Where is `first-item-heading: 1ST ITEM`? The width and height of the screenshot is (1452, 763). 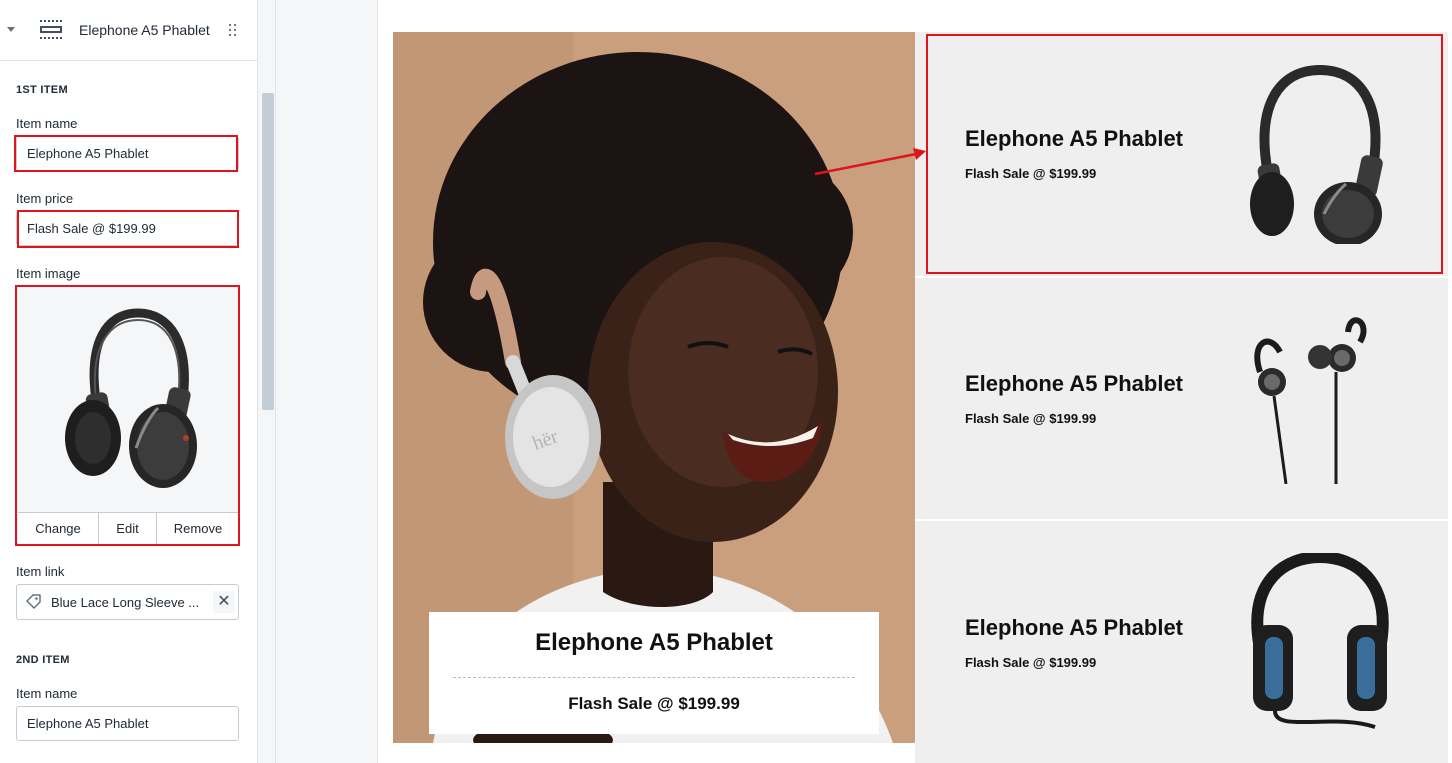
first-item-heading: 1ST ITEM is located at coordinates (42, 90).